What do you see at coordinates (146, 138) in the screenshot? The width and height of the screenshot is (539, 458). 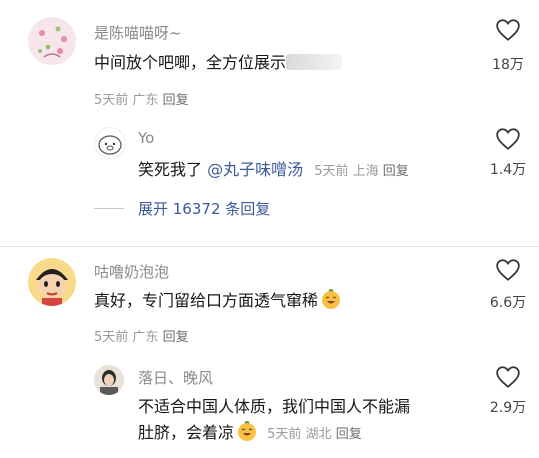 I see `reply-username: Yo` at bounding box center [146, 138].